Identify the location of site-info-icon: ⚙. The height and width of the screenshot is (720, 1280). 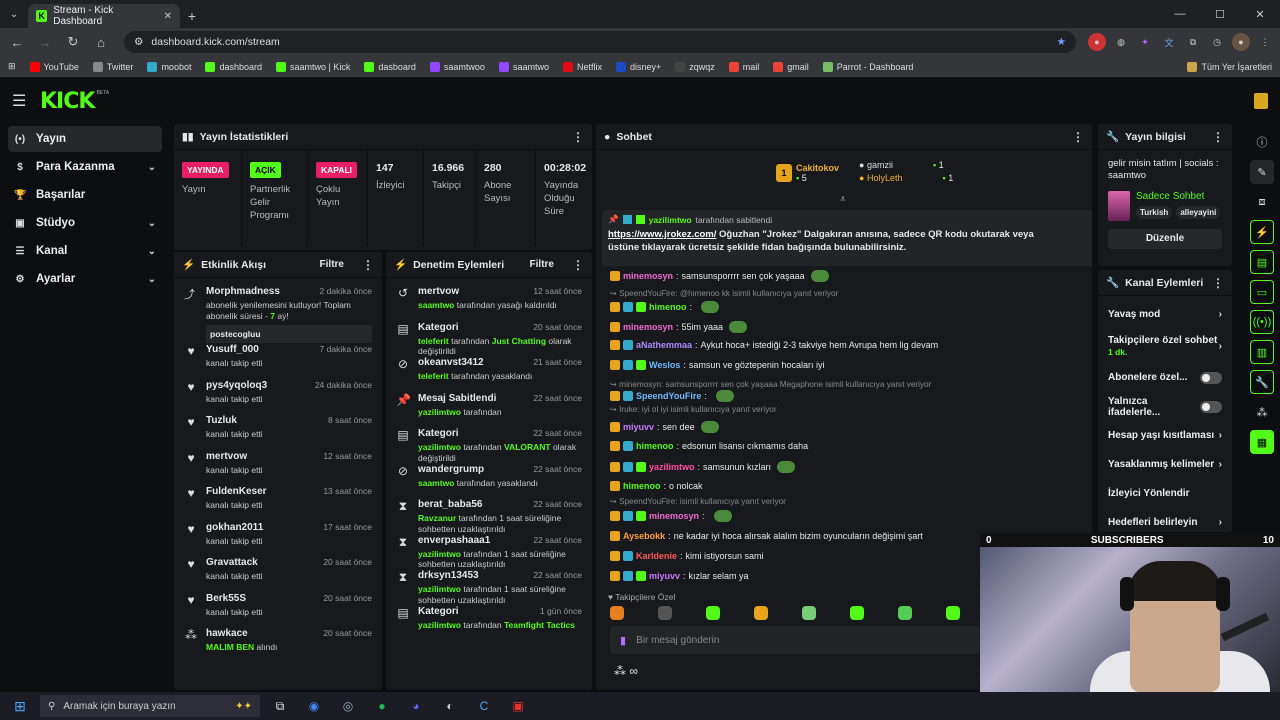
(138, 42).